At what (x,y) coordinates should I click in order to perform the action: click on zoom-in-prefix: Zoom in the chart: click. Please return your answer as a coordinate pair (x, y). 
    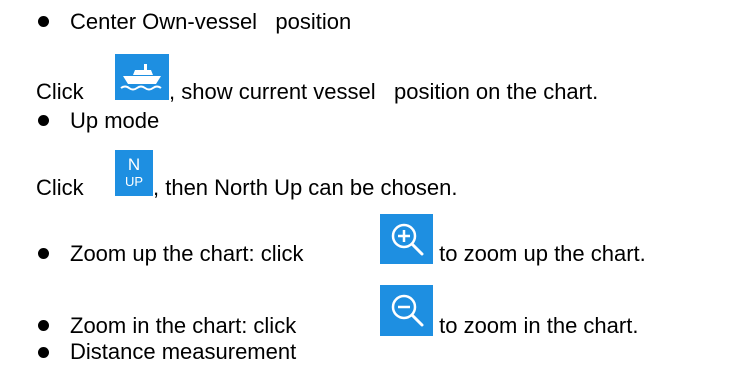
    Looking at the image, I should click on (183, 325).